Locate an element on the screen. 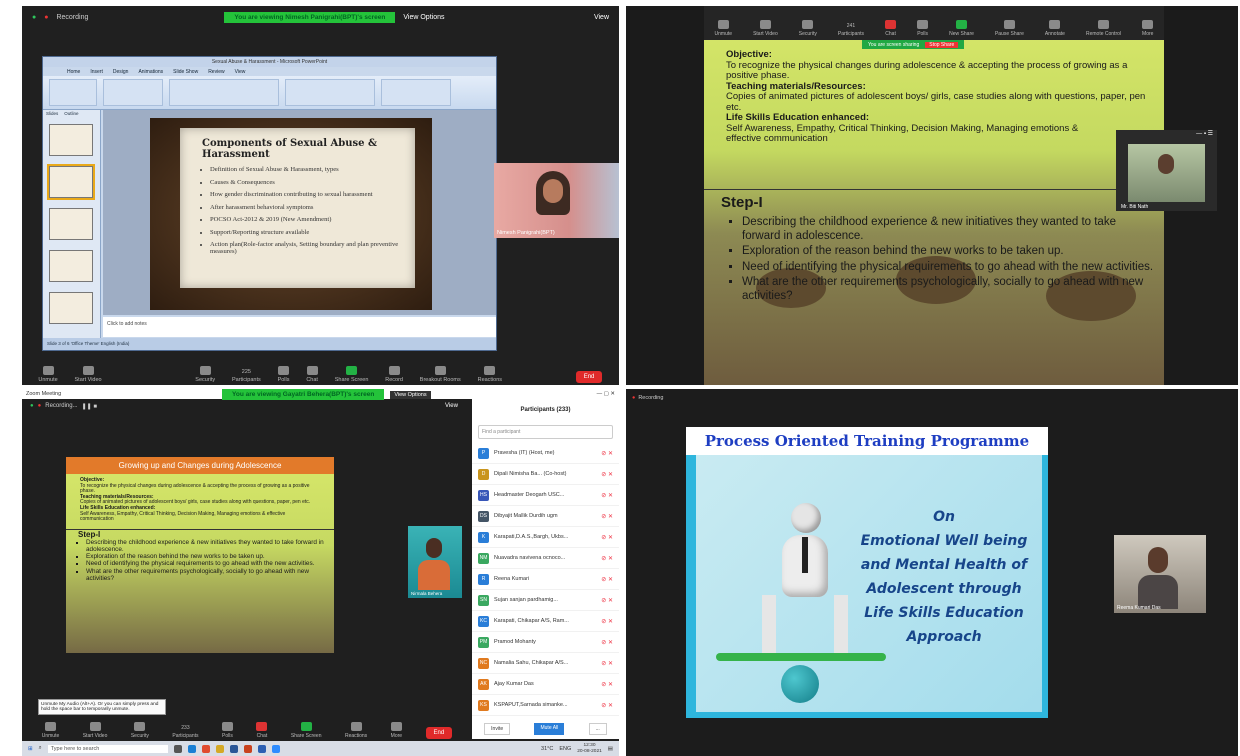 The width and height of the screenshot is (1240, 756). remote-control-button: Remote Control is located at coordinates (1103, 28).